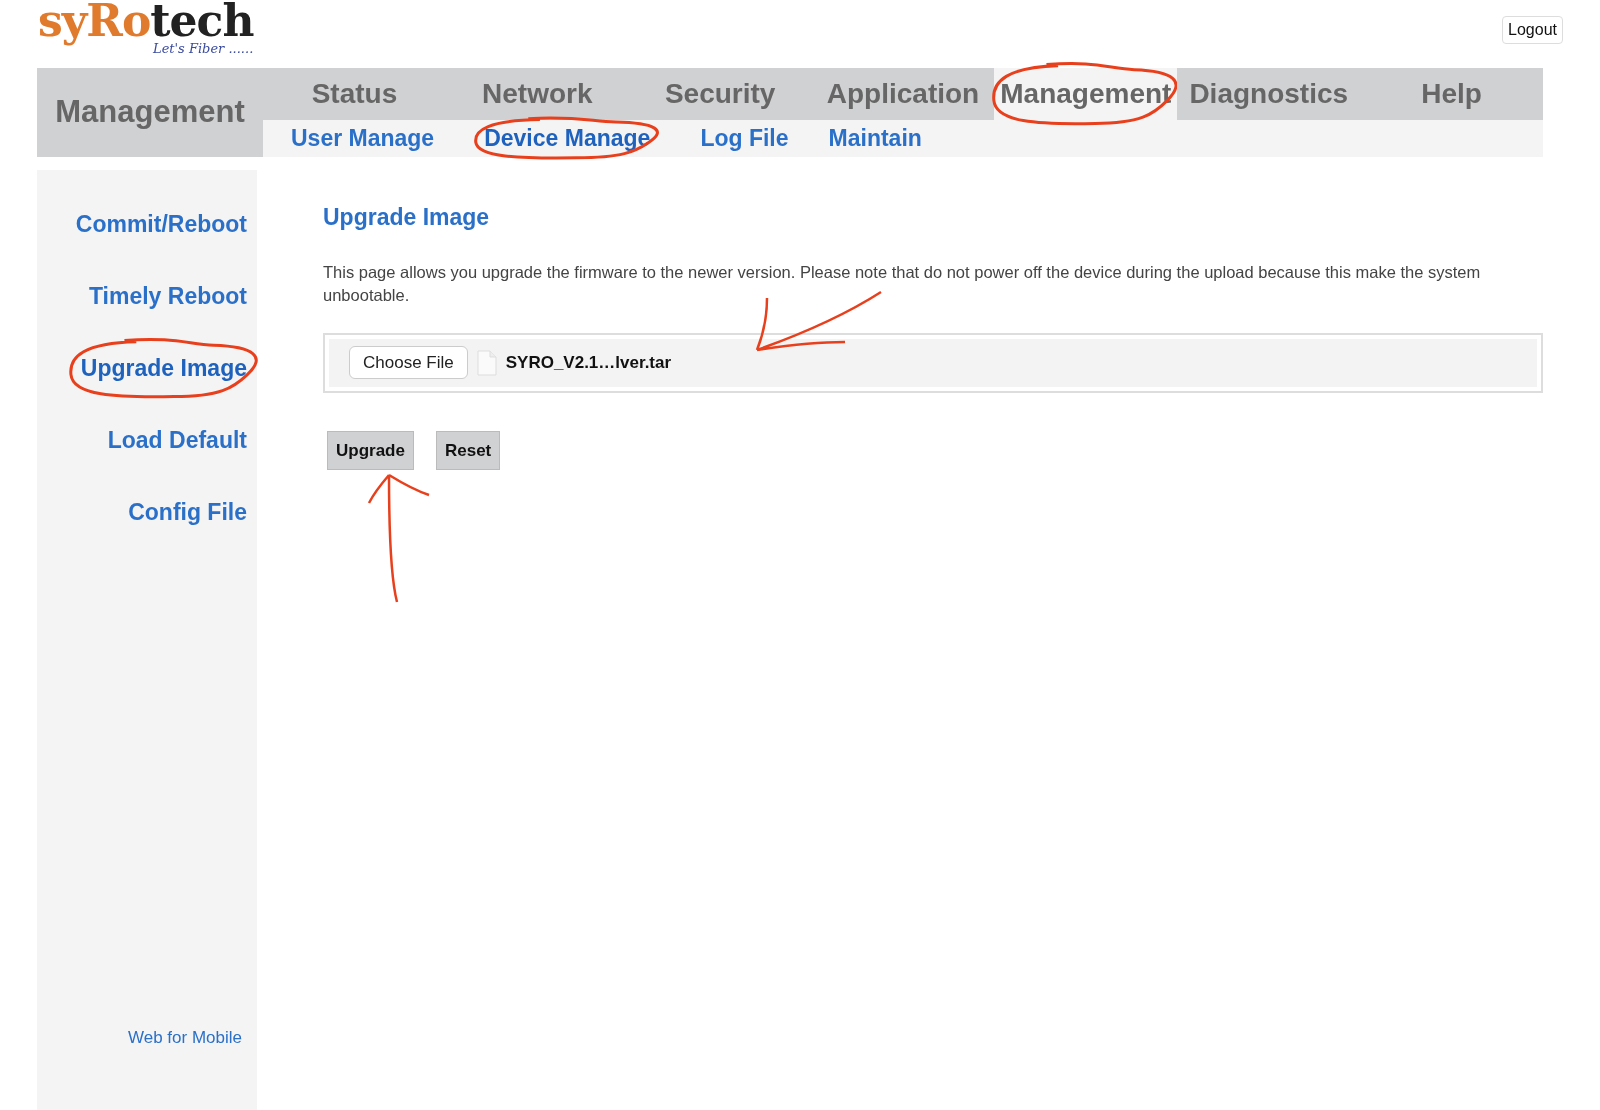  I want to click on sub-nav-tab: User Manage, so click(363, 138).